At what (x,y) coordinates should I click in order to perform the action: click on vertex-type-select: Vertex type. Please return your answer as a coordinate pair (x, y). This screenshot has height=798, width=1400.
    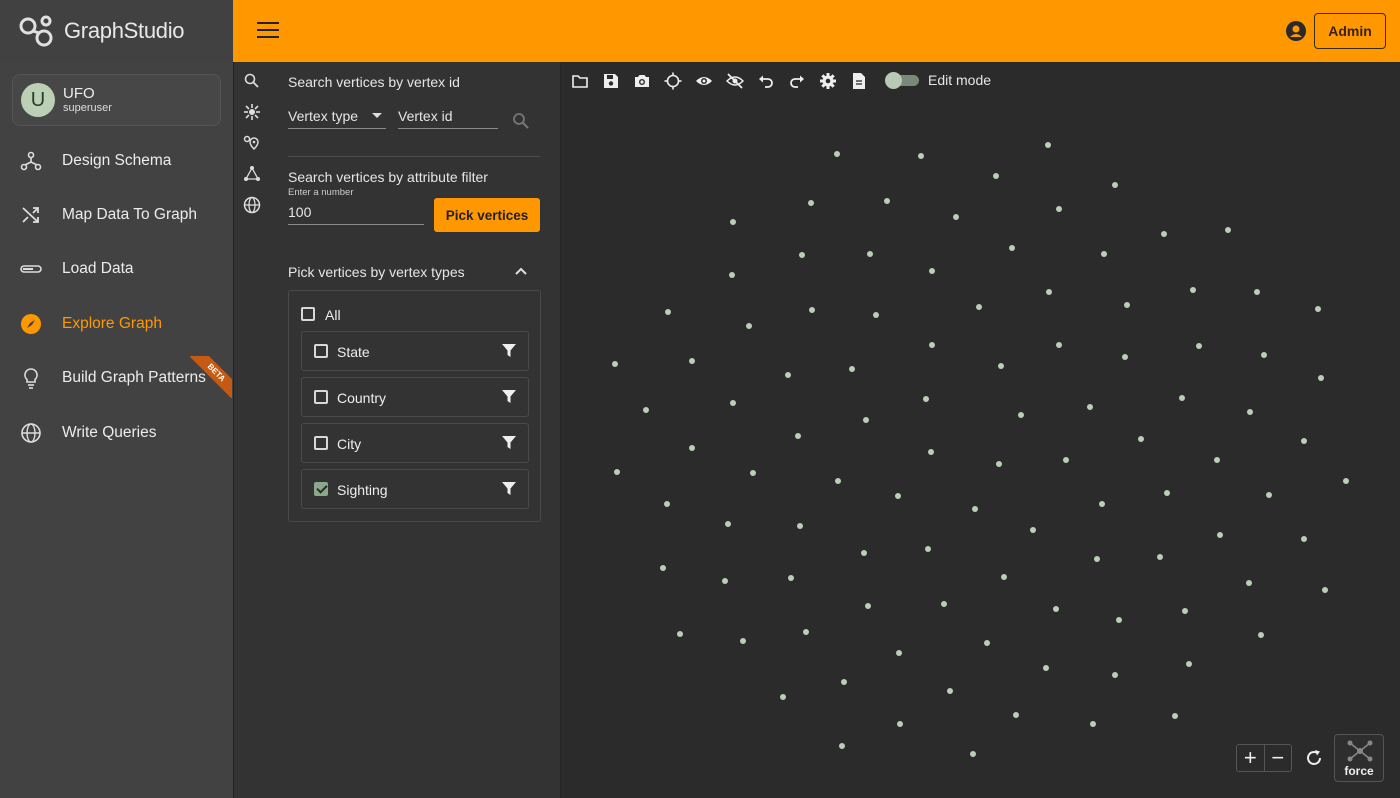
    Looking at the image, I should click on (337, 118).